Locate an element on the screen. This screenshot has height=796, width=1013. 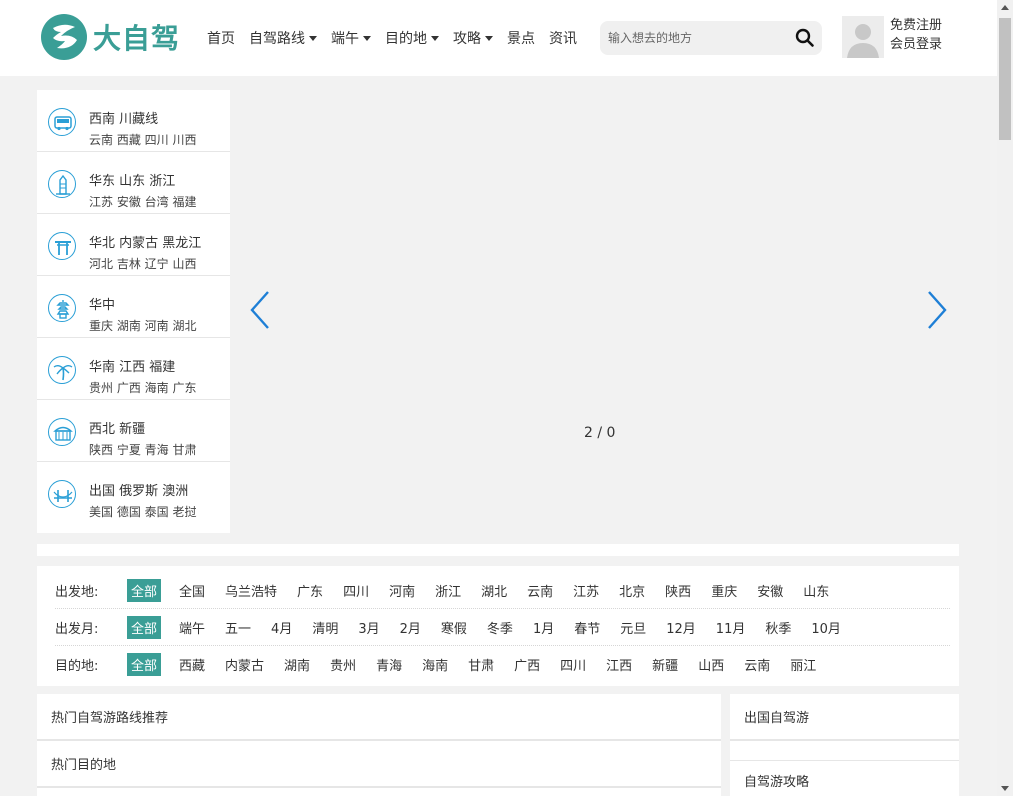
region-title: 华中 is located at coordinates (102, 303).